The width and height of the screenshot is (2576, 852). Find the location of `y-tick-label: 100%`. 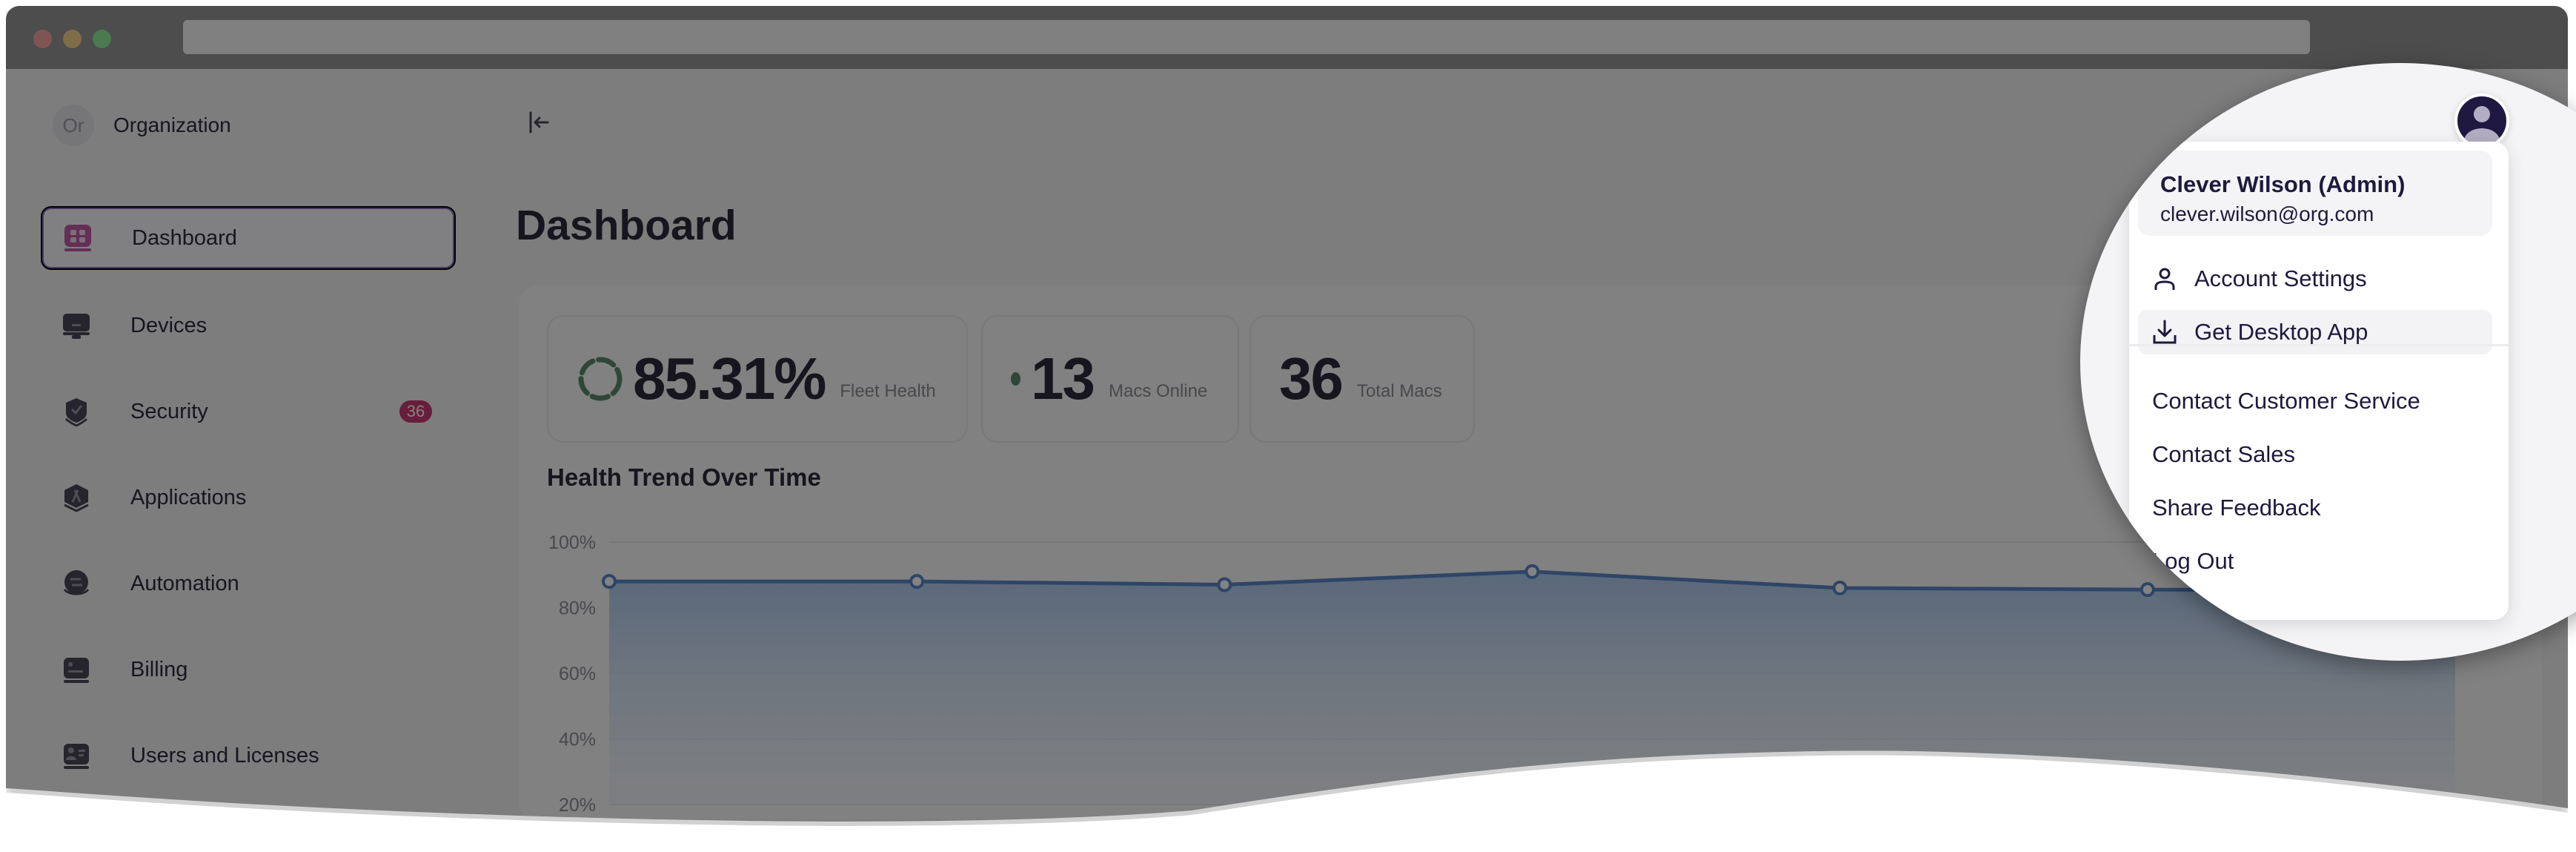

y-tick-label: 100% is located at coordinates (572, 543).